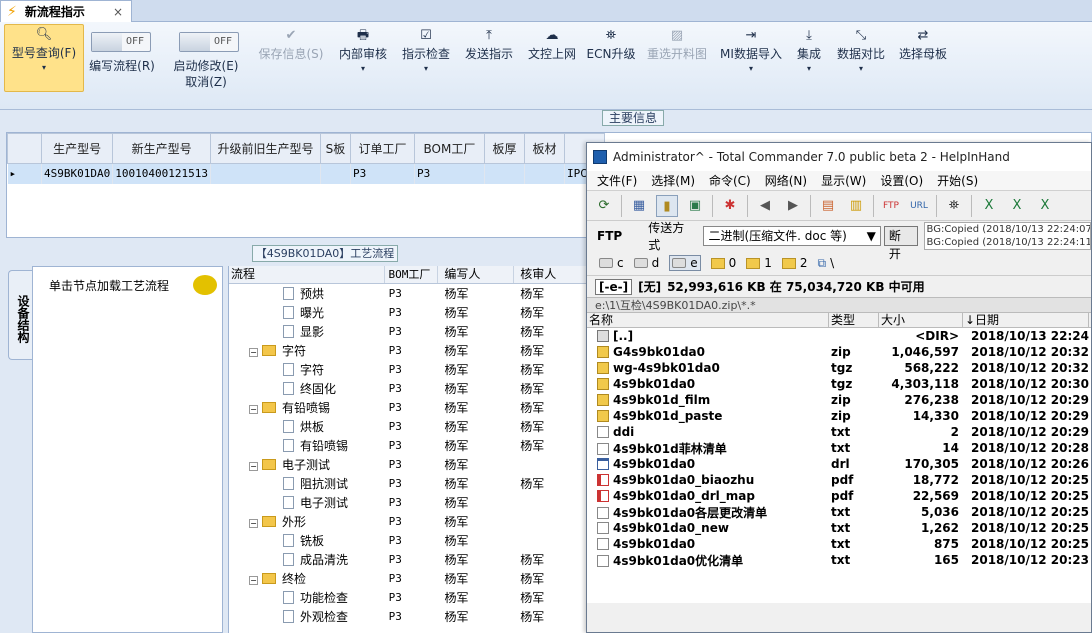  I want to click on tree-node: 显影, so click(307, 331).